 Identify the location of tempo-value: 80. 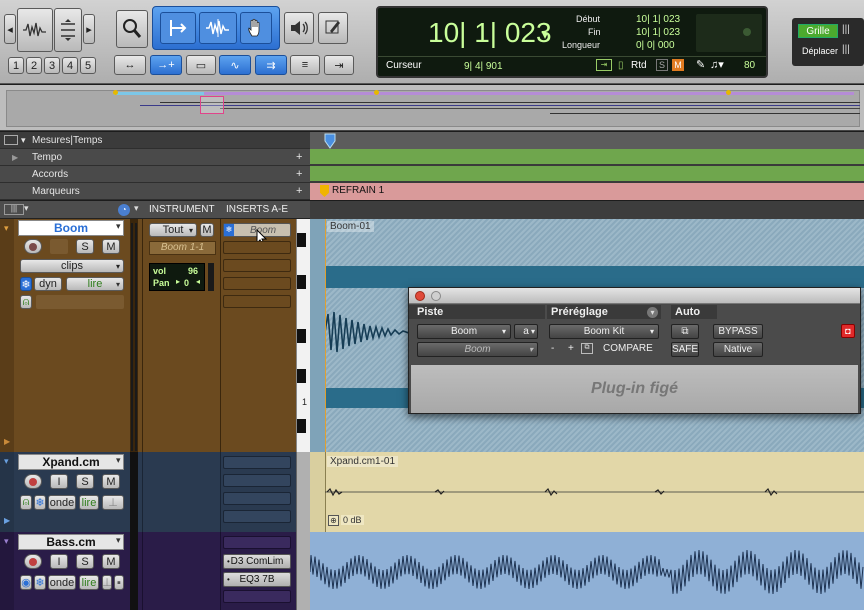
(749, 65).